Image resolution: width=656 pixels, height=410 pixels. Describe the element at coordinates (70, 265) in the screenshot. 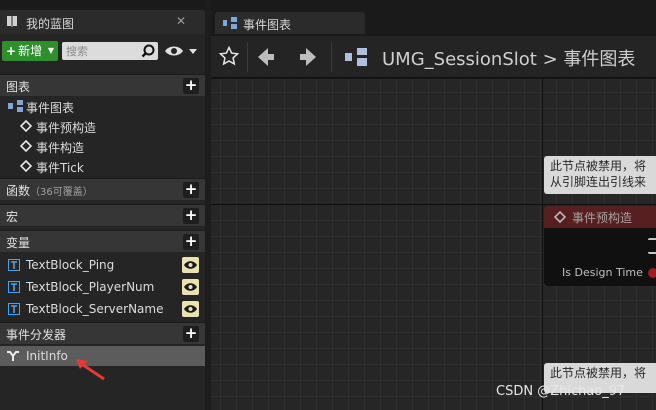

I see `variable-label: TextBlock_Ping` at that location.